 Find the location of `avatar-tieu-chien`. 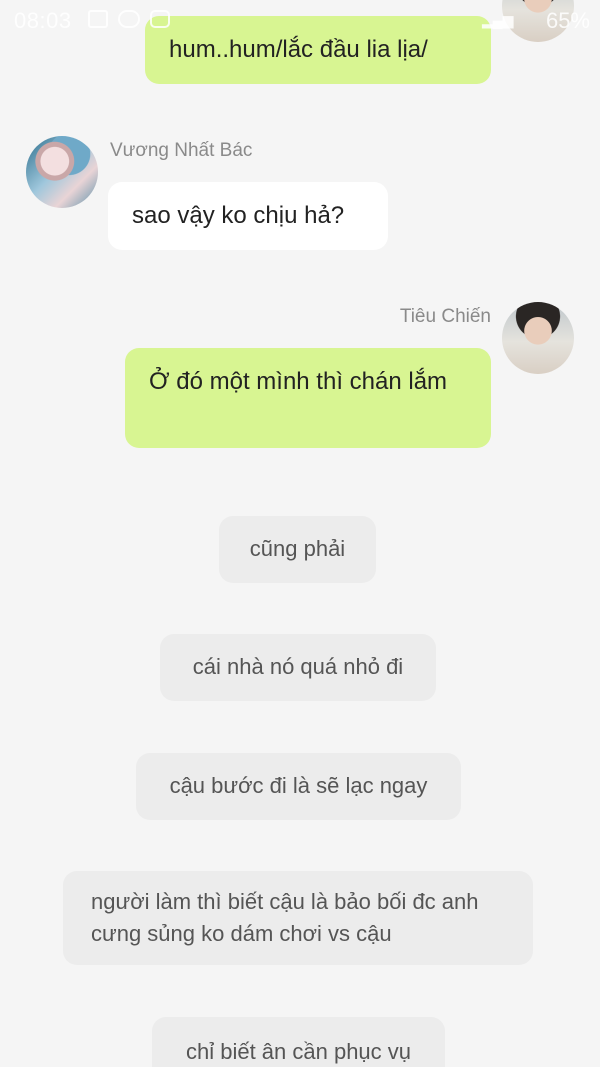

avatar-tieu-chien is located at coordinates (538, 338).